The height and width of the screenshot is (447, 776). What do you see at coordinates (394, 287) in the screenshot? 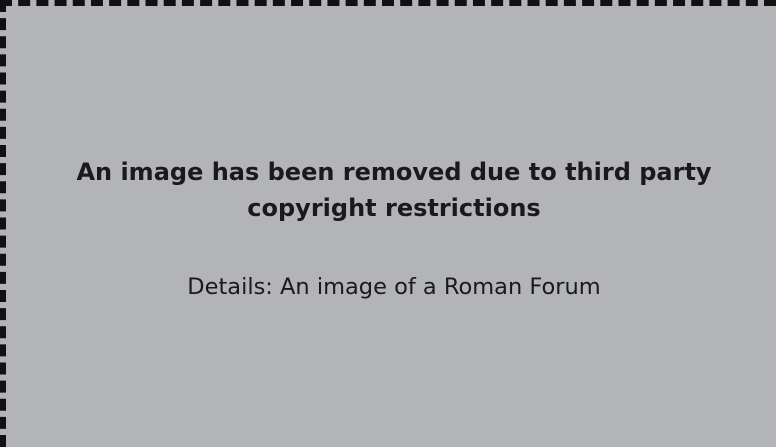
I see `image-details-text: Details: An image of a Roman Forum` at bounding box center [394, 287].